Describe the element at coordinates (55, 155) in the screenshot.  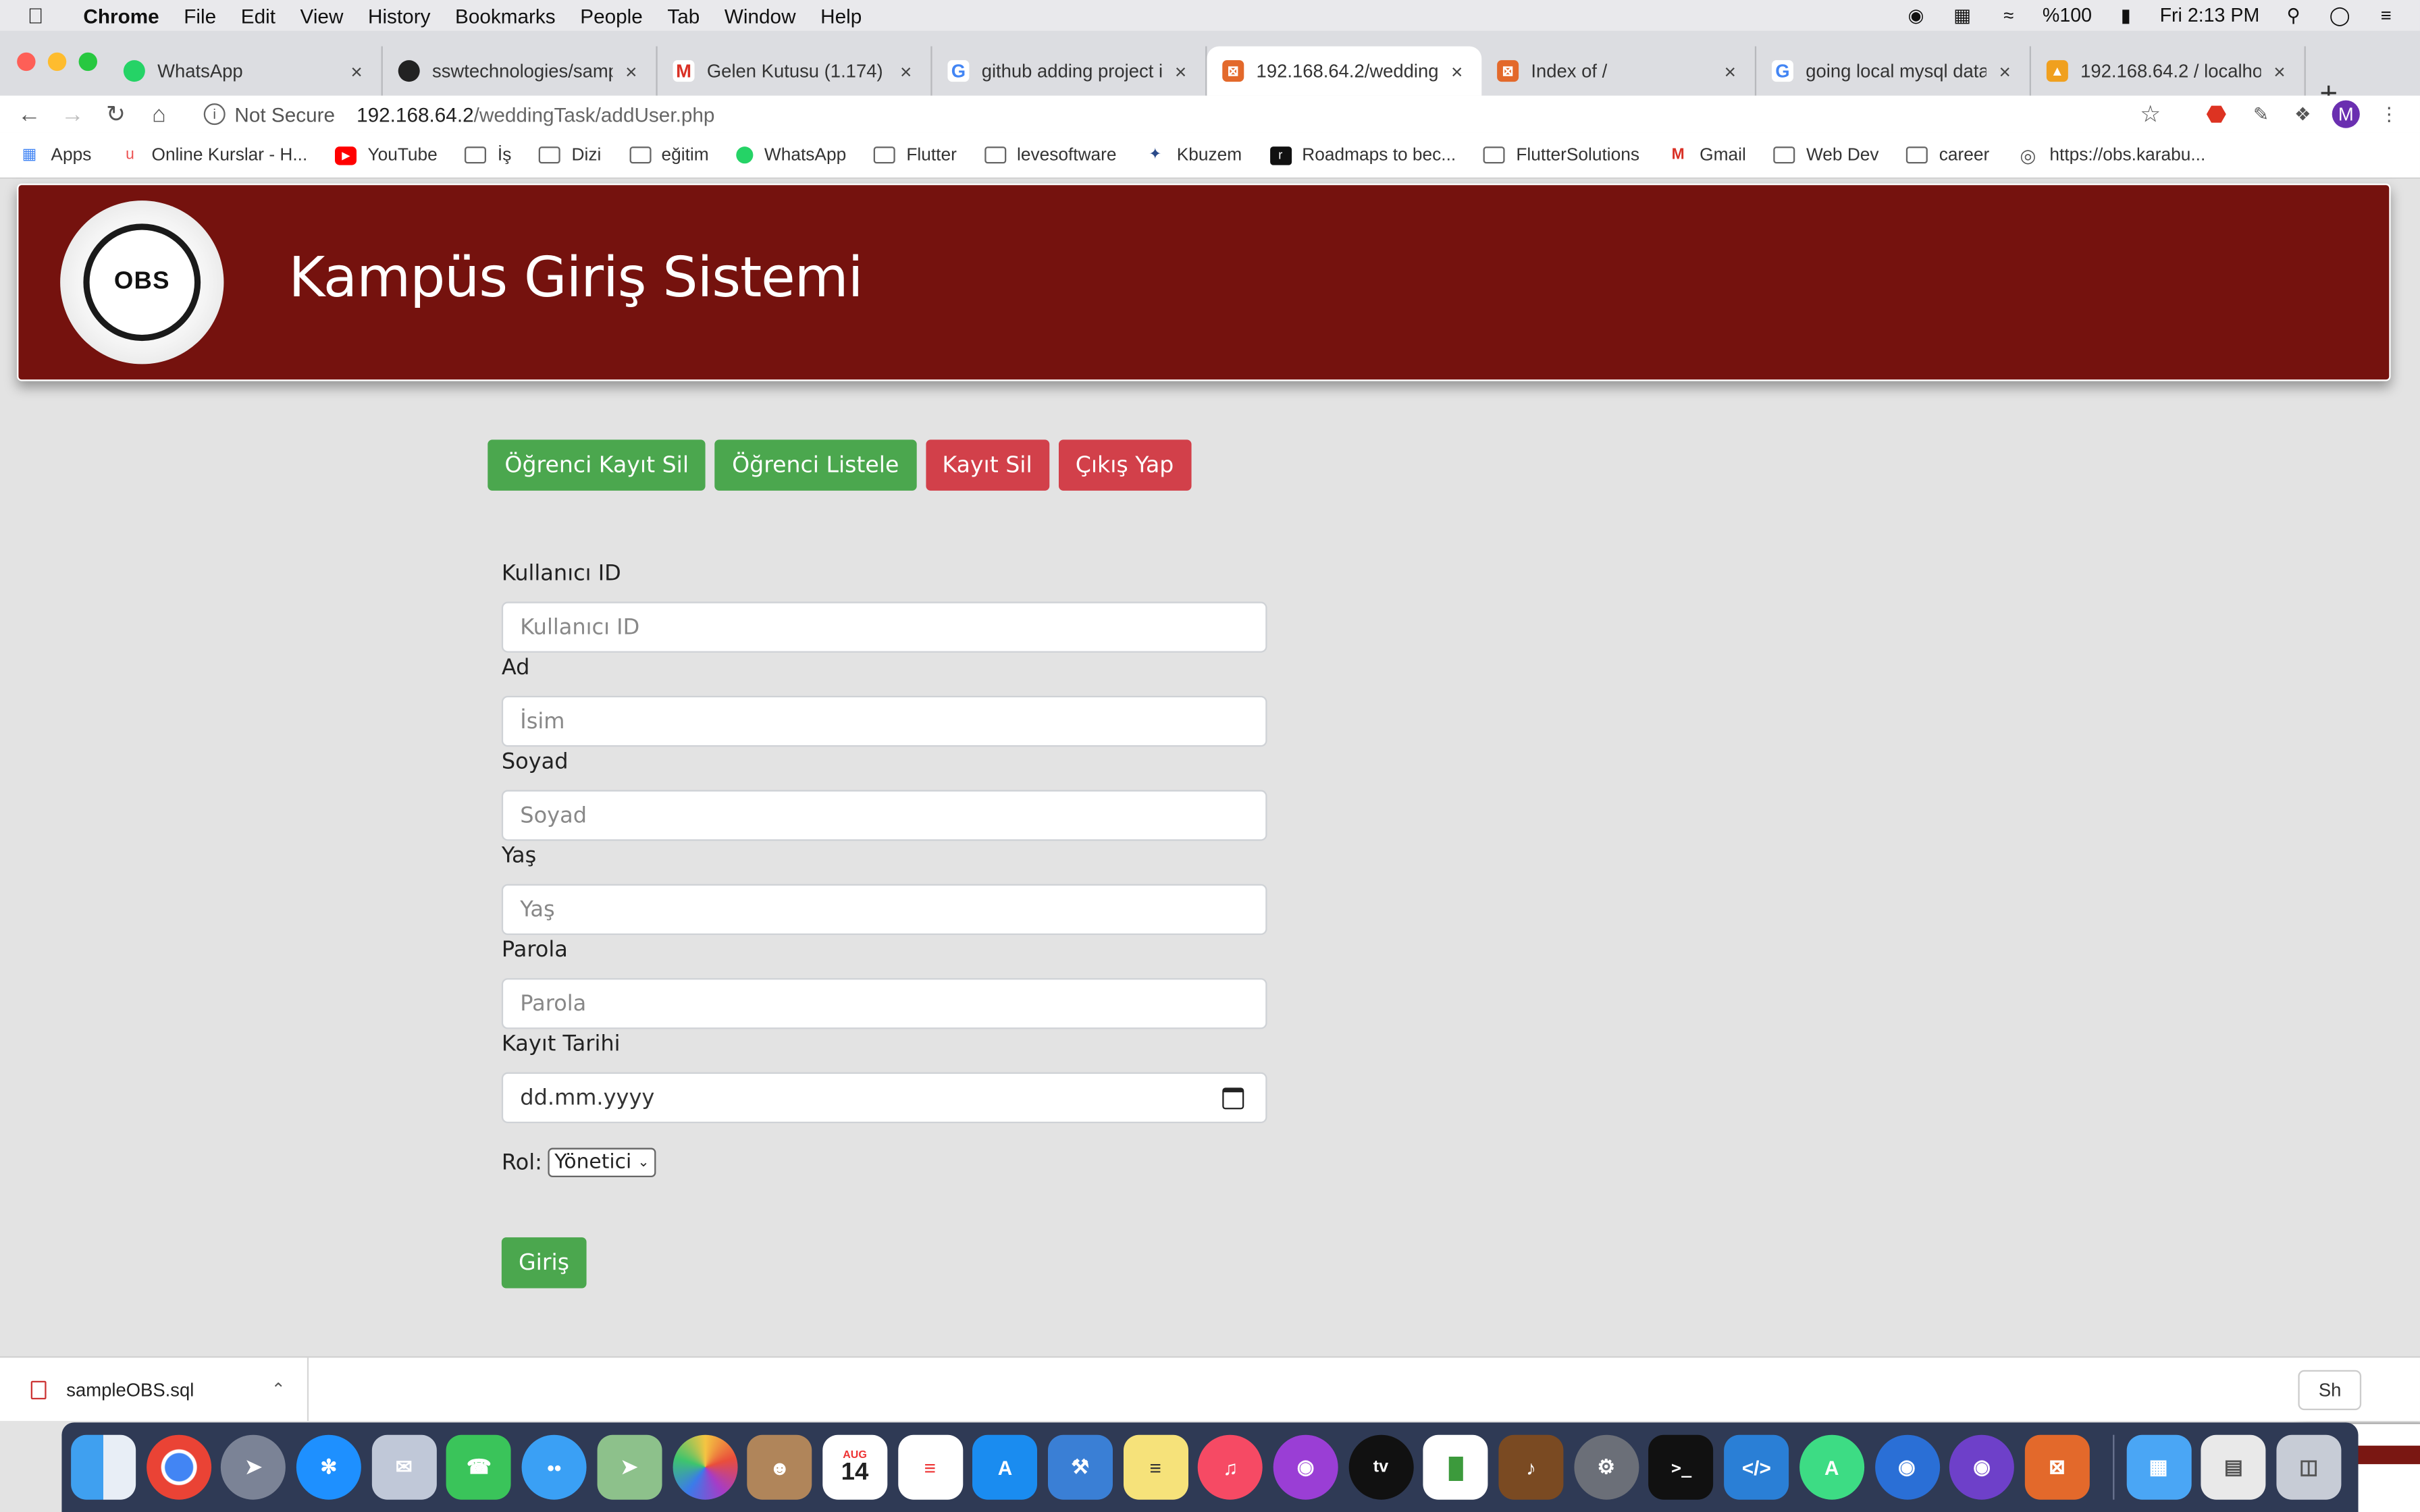
I see `bookmark-apps: ▦ Apps` at that location.